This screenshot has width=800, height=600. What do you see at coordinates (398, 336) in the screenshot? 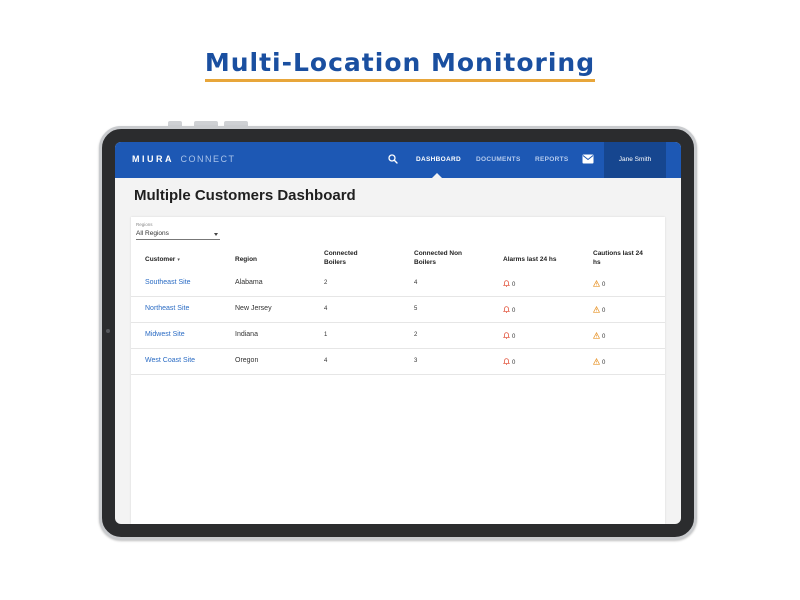
I see `table-row: Midwest Site Indiana 1 2 0 0` at bounding box center [398, 336].